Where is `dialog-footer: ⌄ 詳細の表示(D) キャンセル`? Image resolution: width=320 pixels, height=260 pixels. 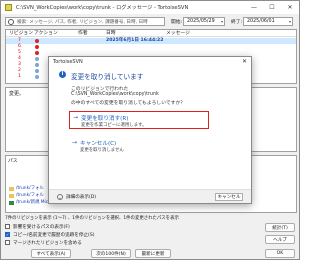
dialog-footer: ⌄ 詳細の表示(D) キャンセル is located at coordinates (150, 196).